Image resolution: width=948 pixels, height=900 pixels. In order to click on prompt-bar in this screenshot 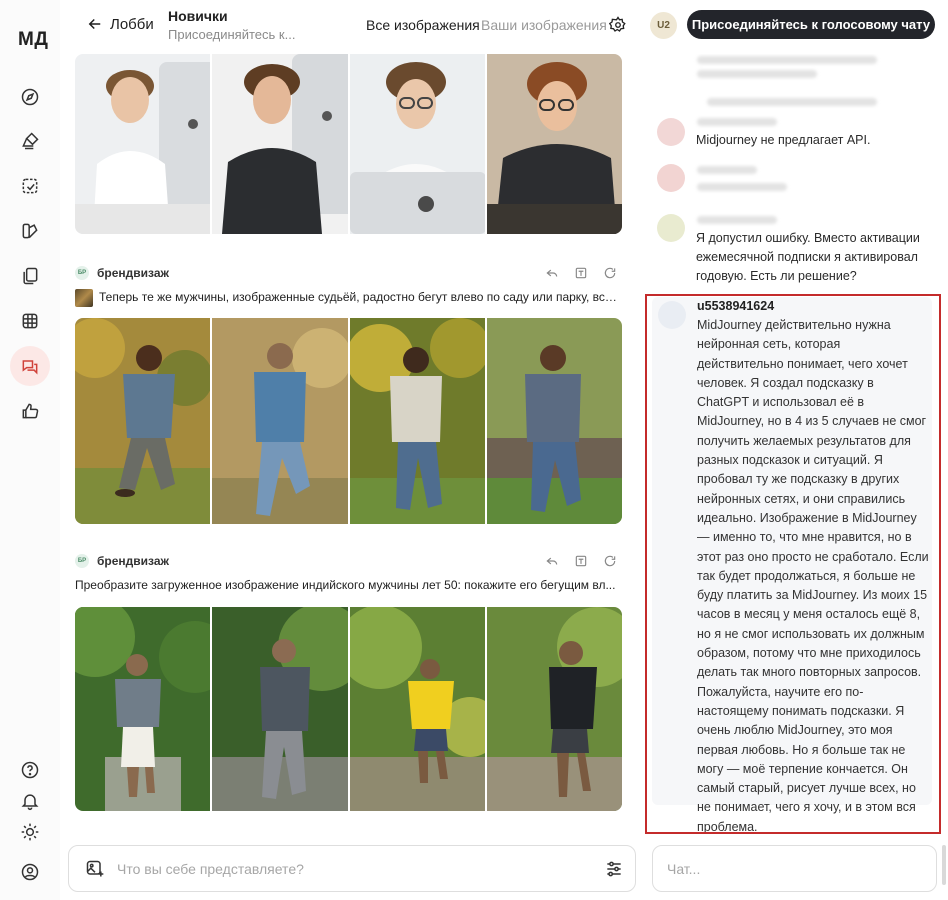, I will do `click(352, 868)`.